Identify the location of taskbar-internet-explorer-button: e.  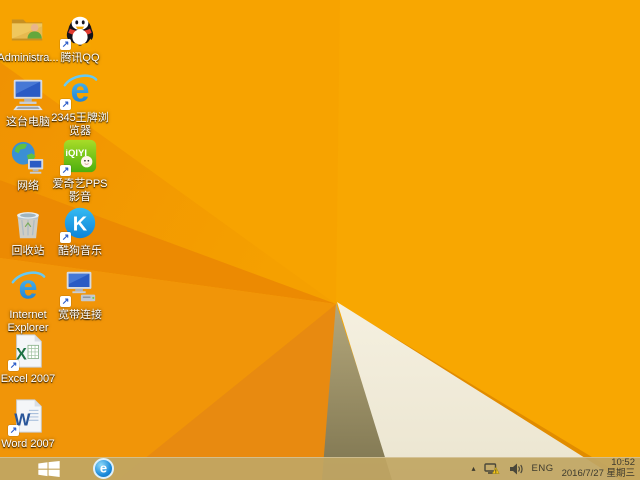
(103, 468).